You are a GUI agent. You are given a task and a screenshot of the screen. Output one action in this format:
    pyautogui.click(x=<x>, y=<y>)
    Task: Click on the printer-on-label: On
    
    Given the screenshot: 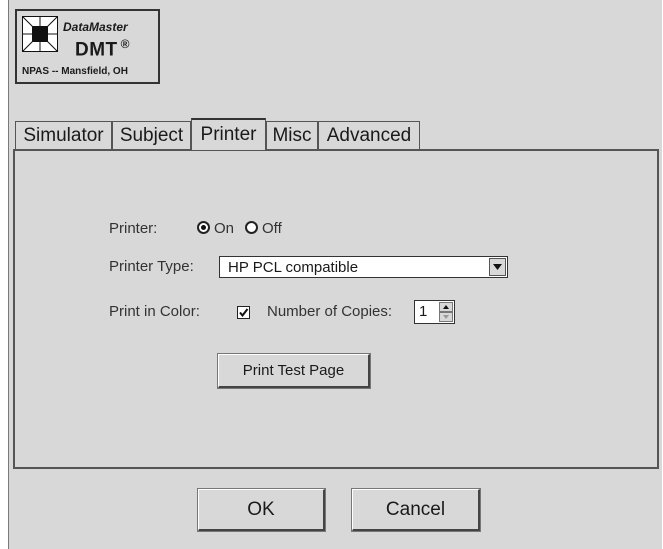 What is the action you would take?
    pyautogui.click(x=224, y=228)
    